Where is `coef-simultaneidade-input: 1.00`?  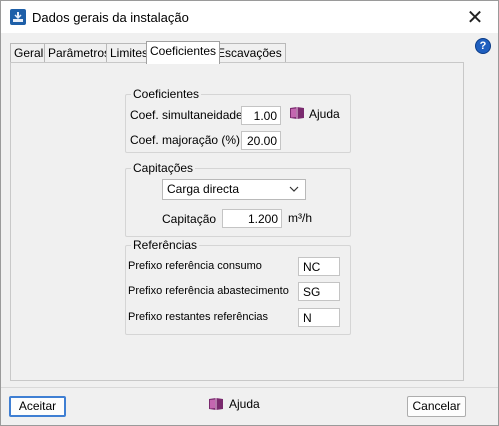
coef-simultaneidade-input: 1.00 is located at coordinates (261, 115).